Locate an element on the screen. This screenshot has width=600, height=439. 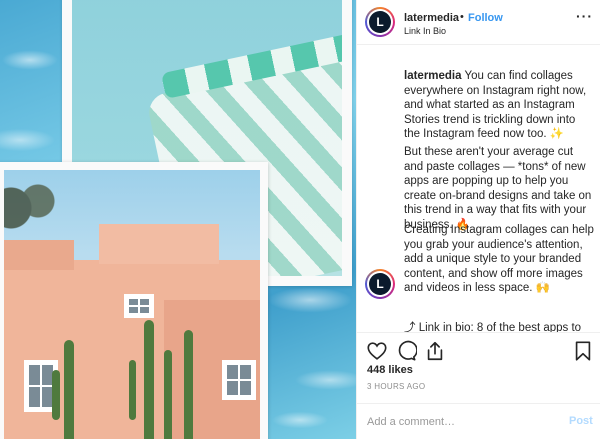
post-header: L latermedia • Follow Link In Bio ··· is located at coordinates (478, 22).